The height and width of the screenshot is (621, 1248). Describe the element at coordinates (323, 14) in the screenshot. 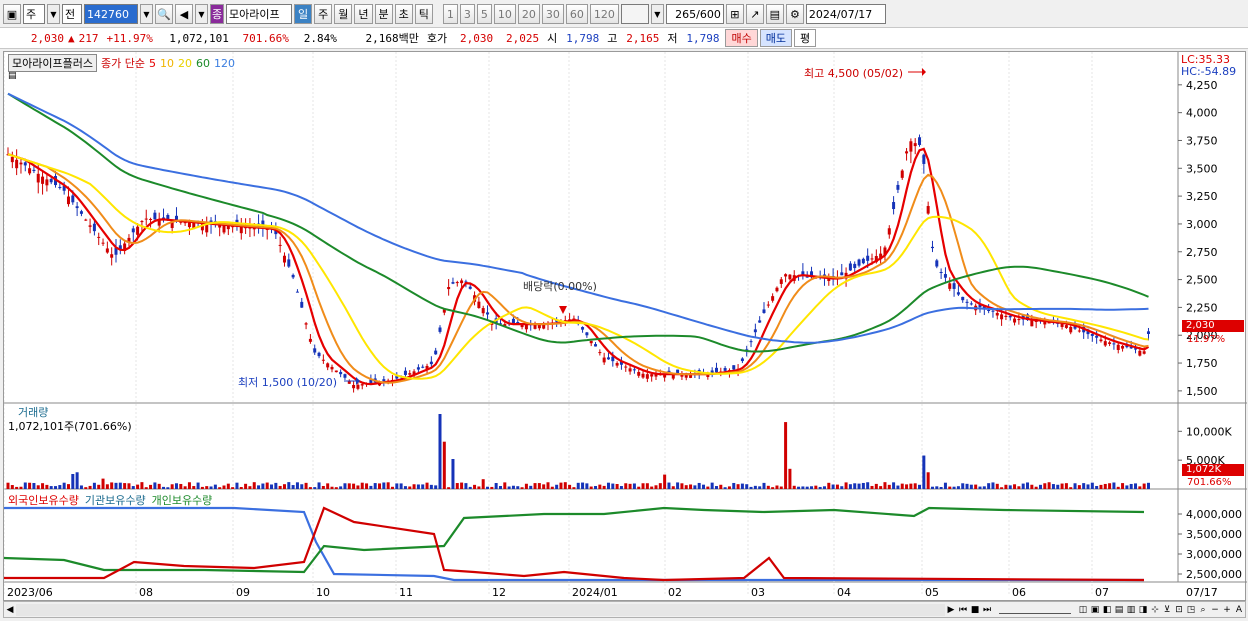

I see `tab-week: 주` at that location.